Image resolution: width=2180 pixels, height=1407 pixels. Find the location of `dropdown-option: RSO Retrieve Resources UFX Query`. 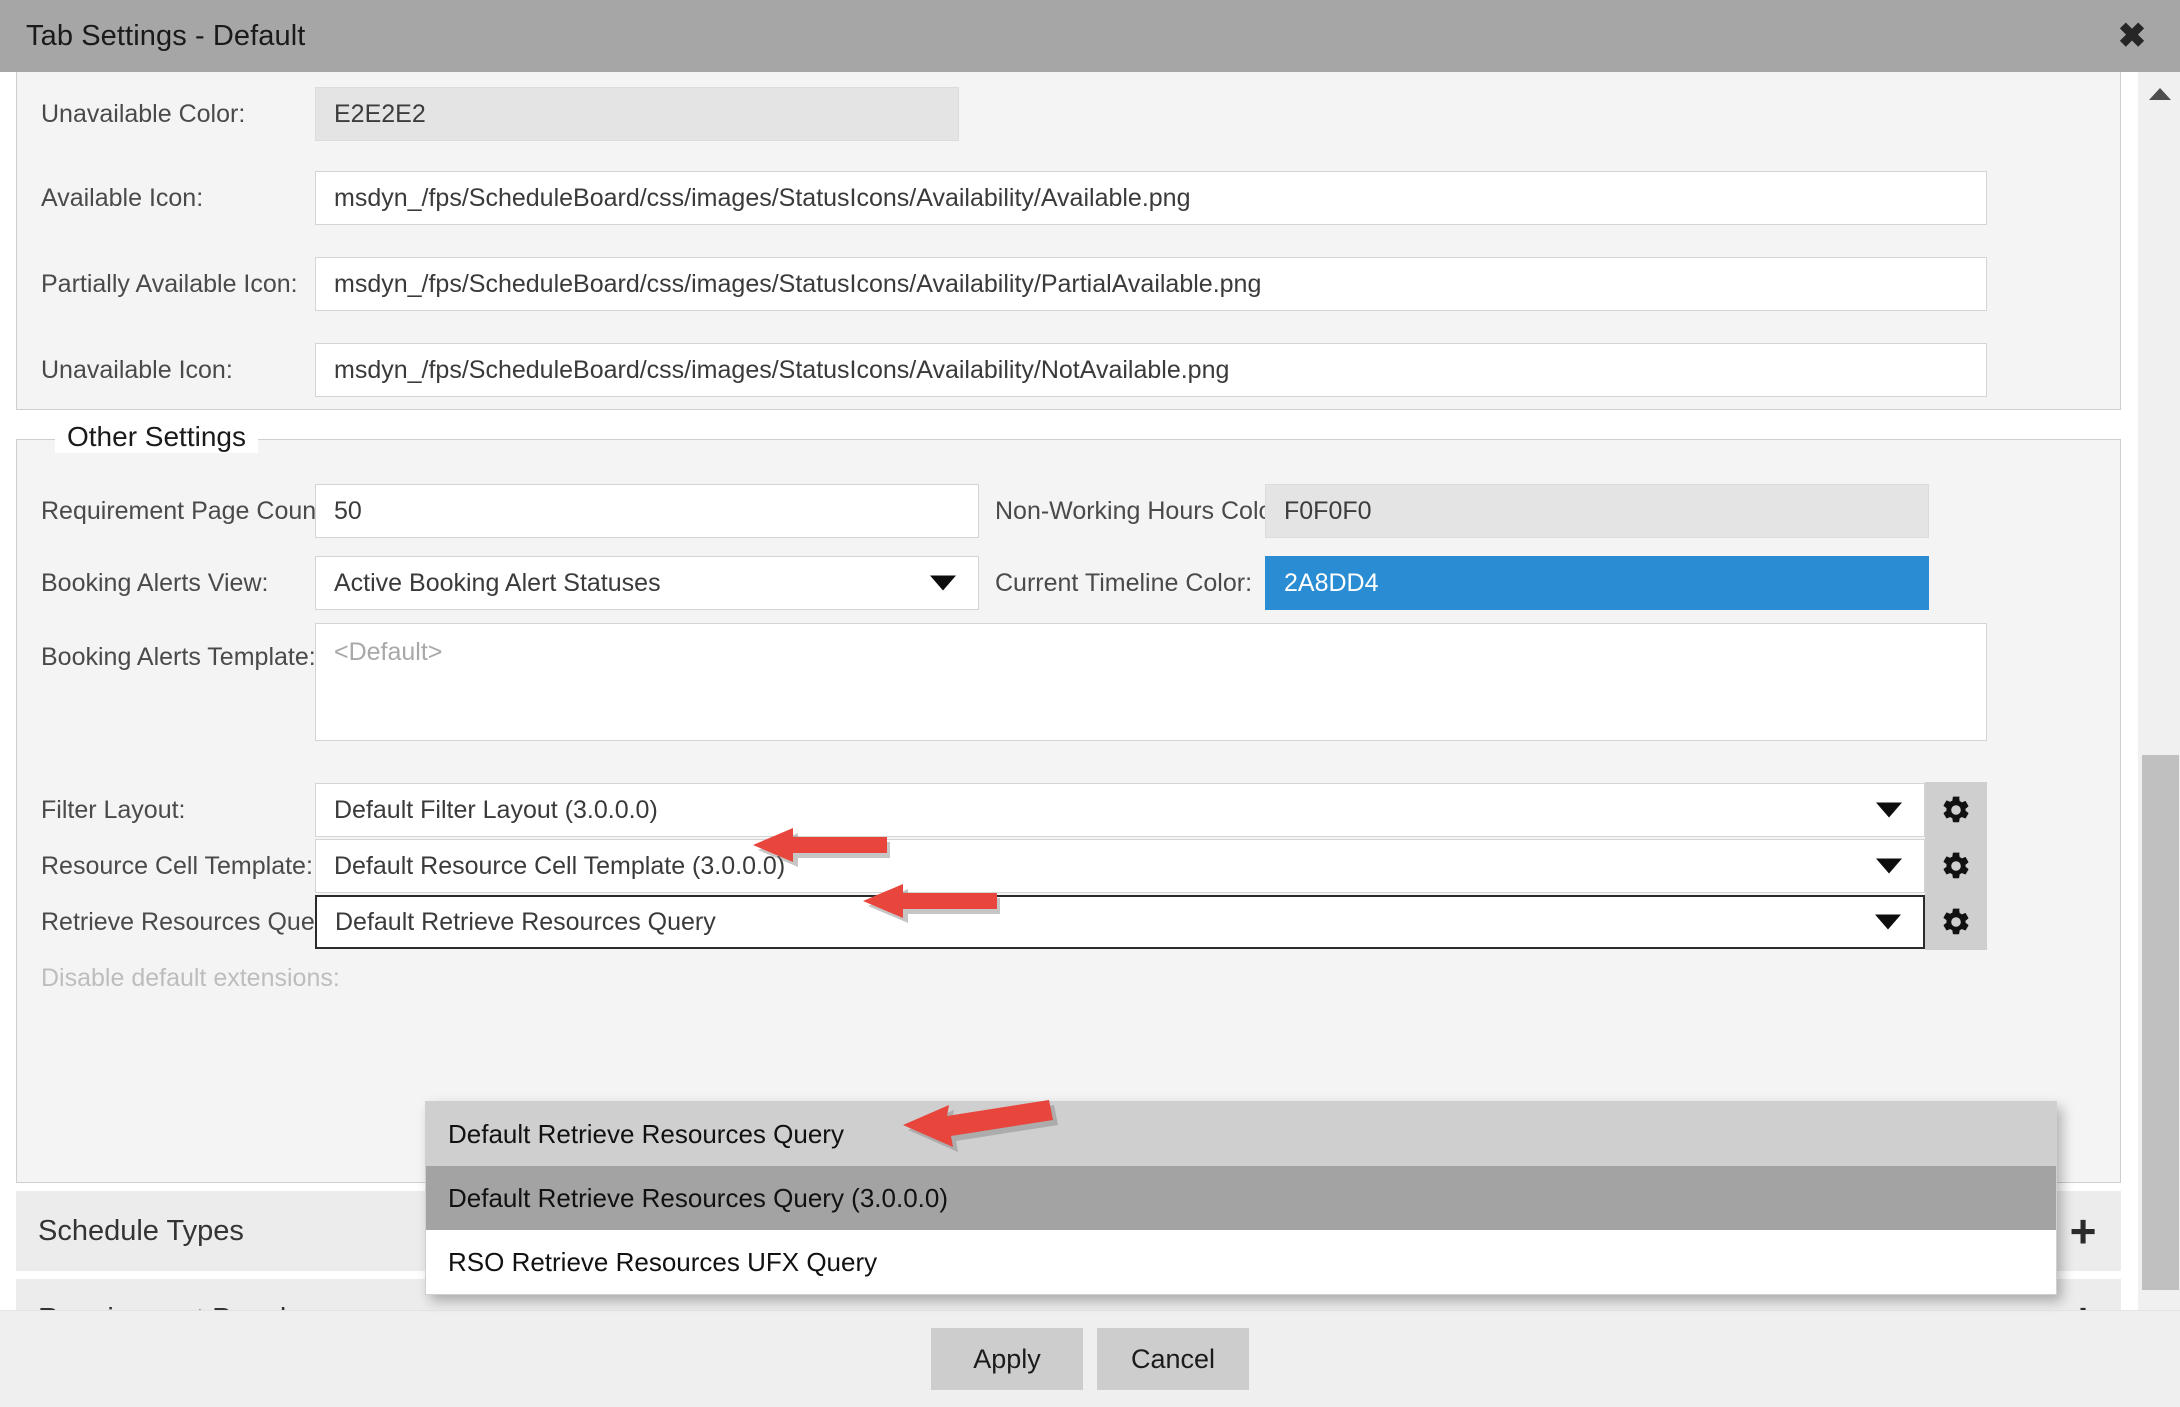

dropdown-option: RSO Retrieve Resources UFX Query is located at coordinates (1241, 1262).